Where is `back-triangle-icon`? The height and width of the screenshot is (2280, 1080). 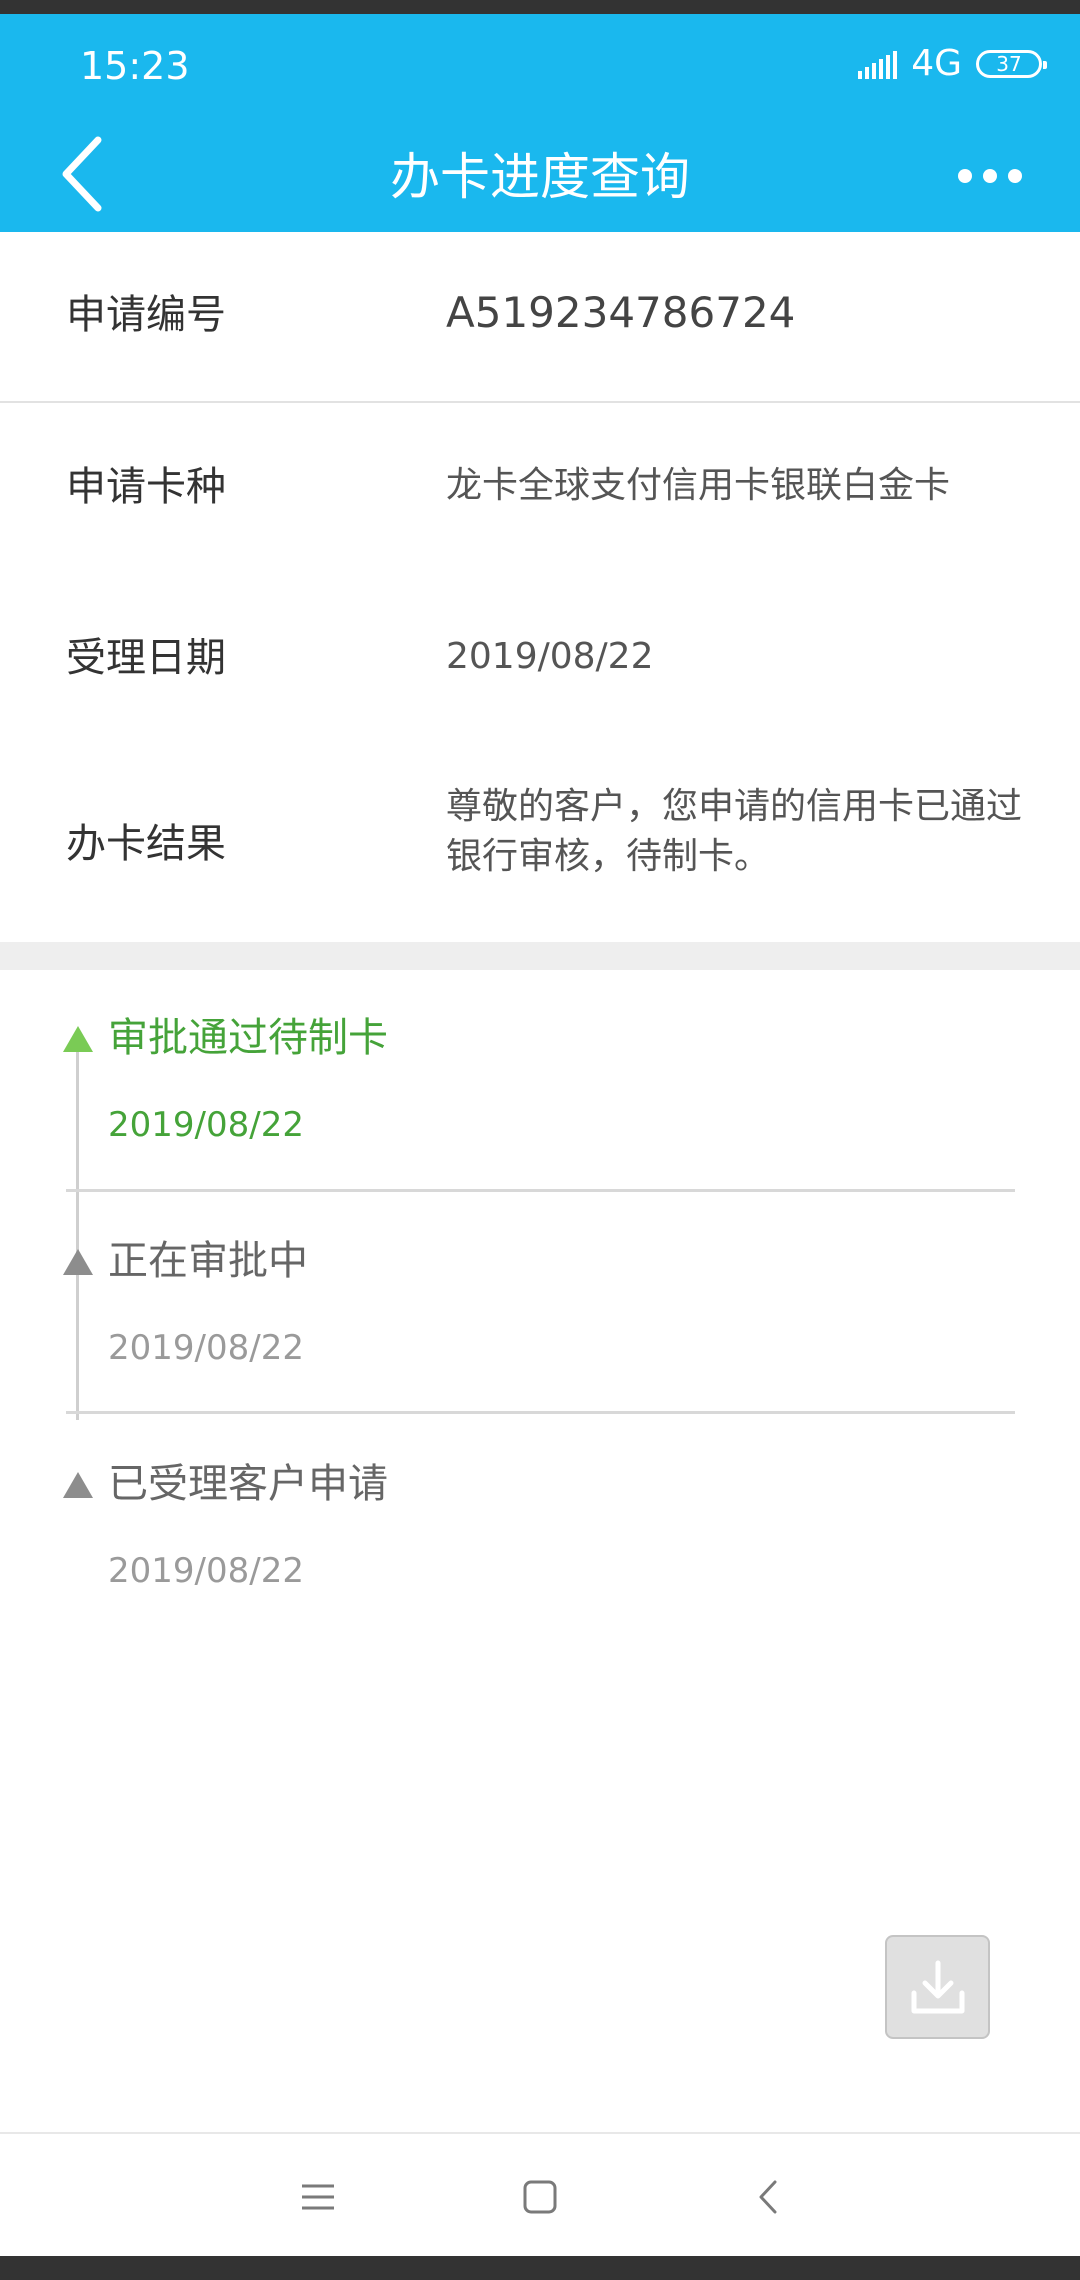
back-triangle-icon is located at coordinates (768, 2197).